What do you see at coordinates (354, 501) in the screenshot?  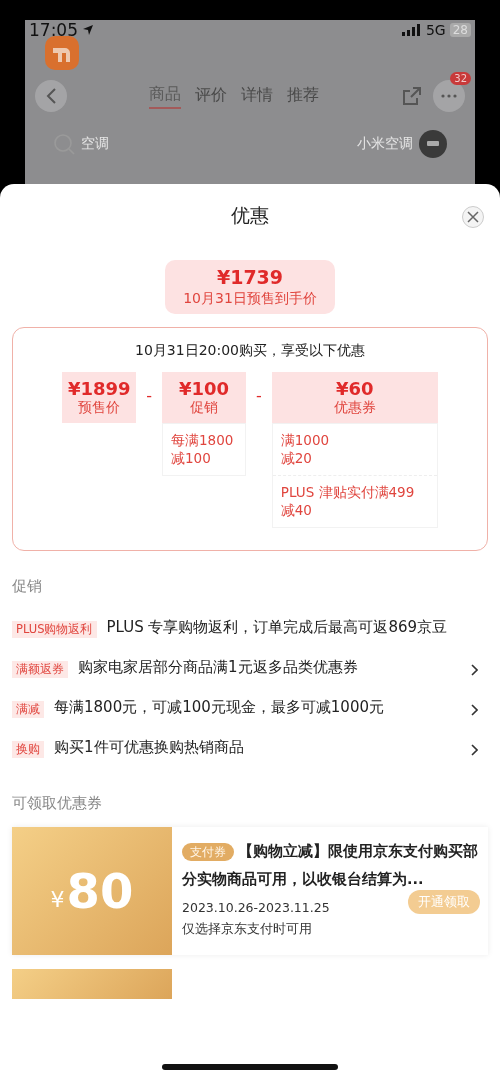 I see `detail-text: PLUS 津贴实付满499 减40` at bounding box center [354, 501].